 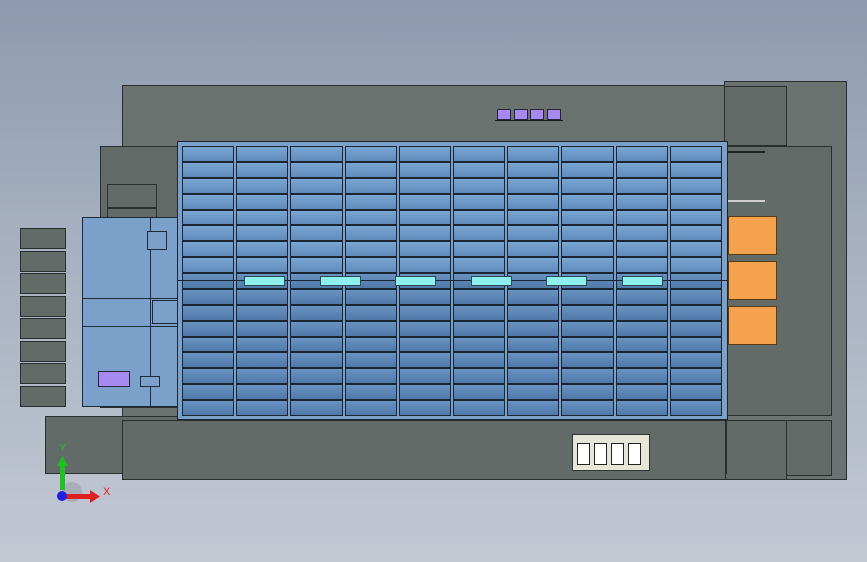 What do you see at coordinates (752, 235) in the screenshot?
I see `orange-box` at bounding box center [752, 235].